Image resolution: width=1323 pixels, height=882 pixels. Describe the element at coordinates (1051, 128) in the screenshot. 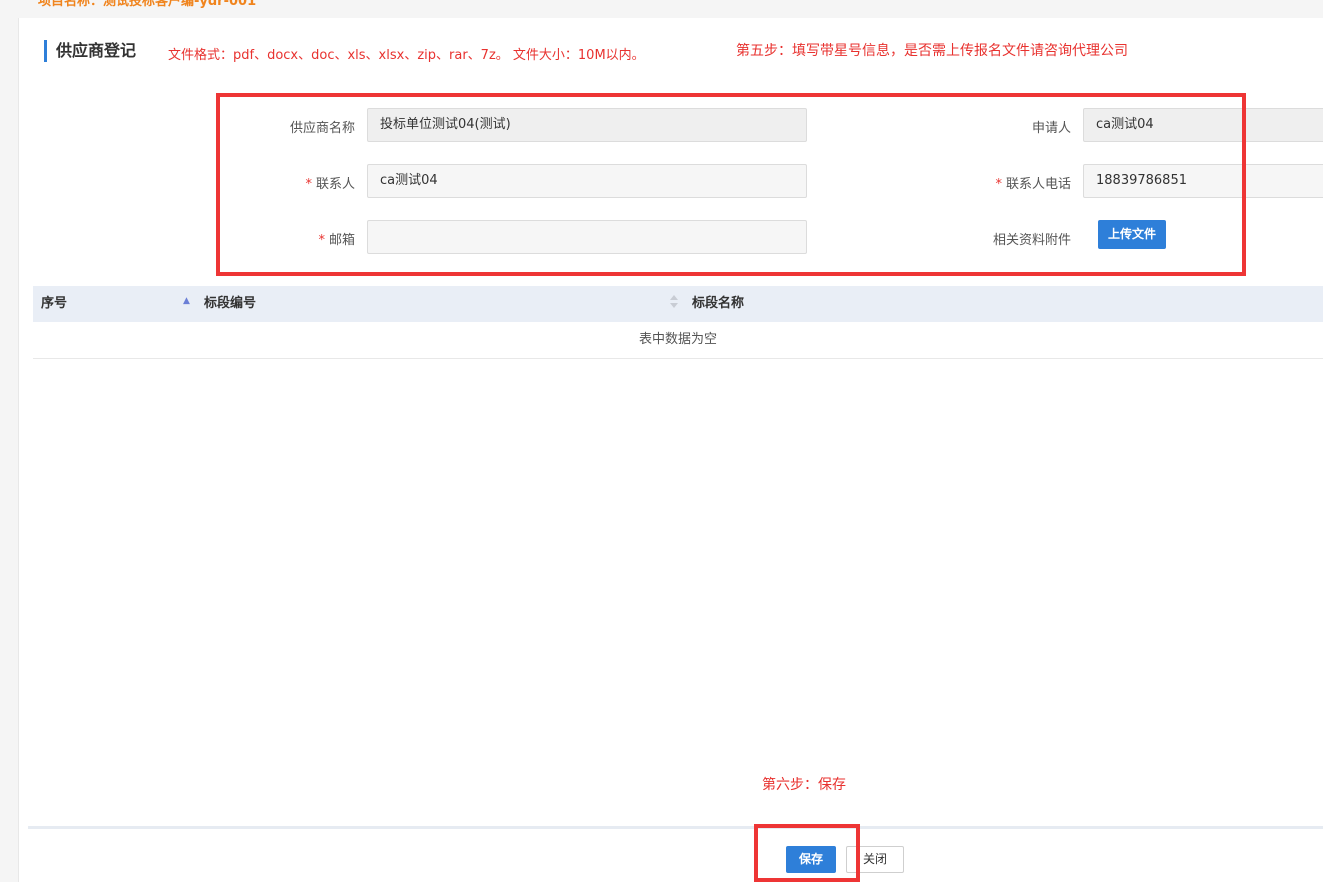

I see `applicant-label: 申请人` at that location.